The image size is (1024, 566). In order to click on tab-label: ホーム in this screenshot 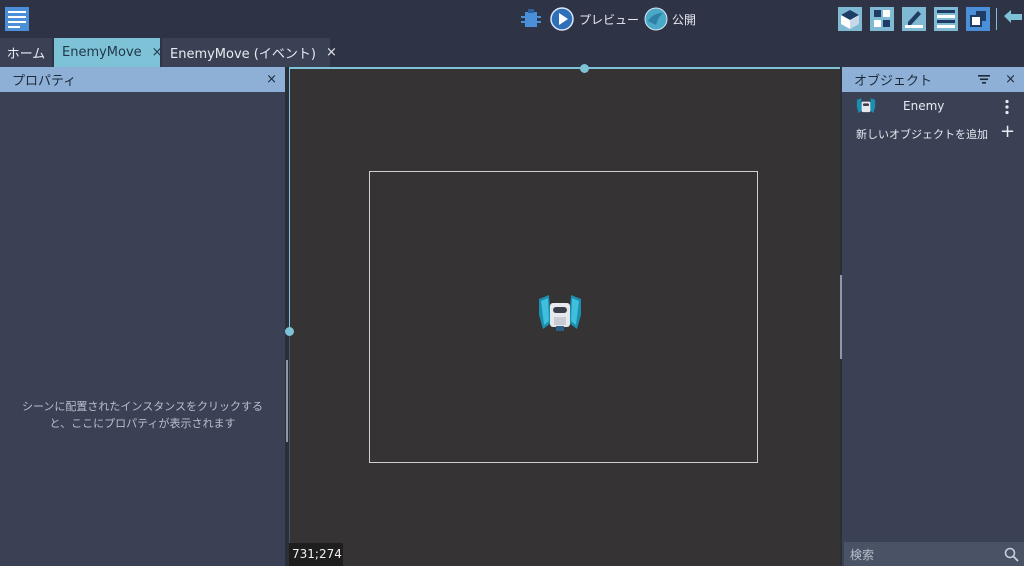, I will do `click(26, 54)`.